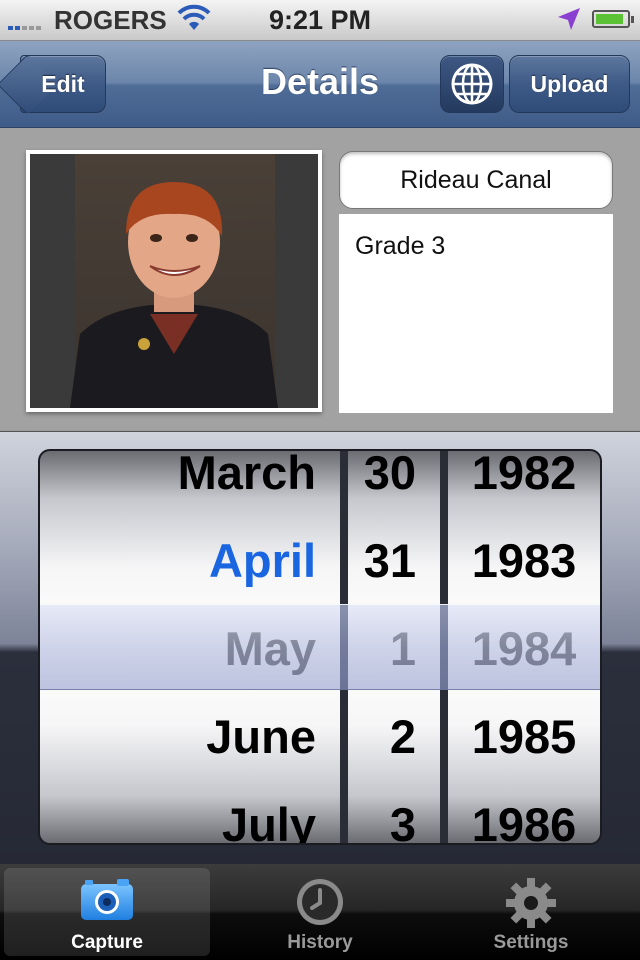 The width and height of the screenshot is (640, 960). I want to click on picker-row-selected: 1, so click(394, 649).